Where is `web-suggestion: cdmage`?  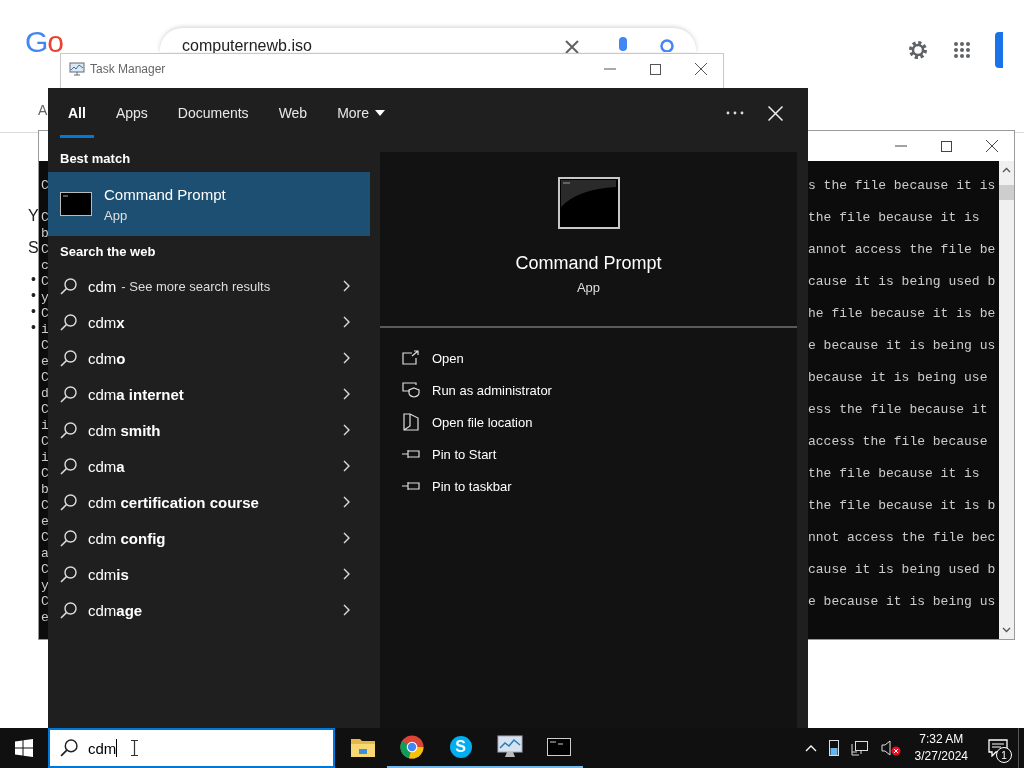 web-suggestion: cdmage is located at coordinates (209, 610).